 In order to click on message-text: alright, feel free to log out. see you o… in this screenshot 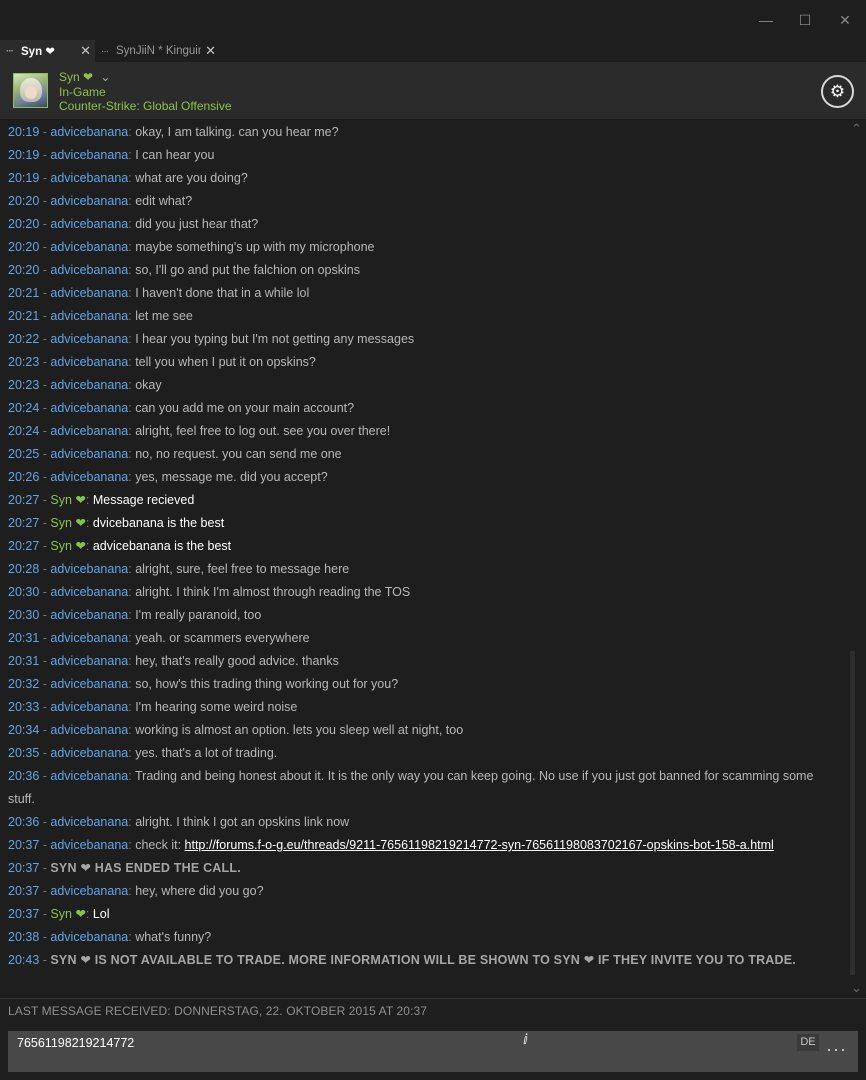, I will do `click(263, 431)`.